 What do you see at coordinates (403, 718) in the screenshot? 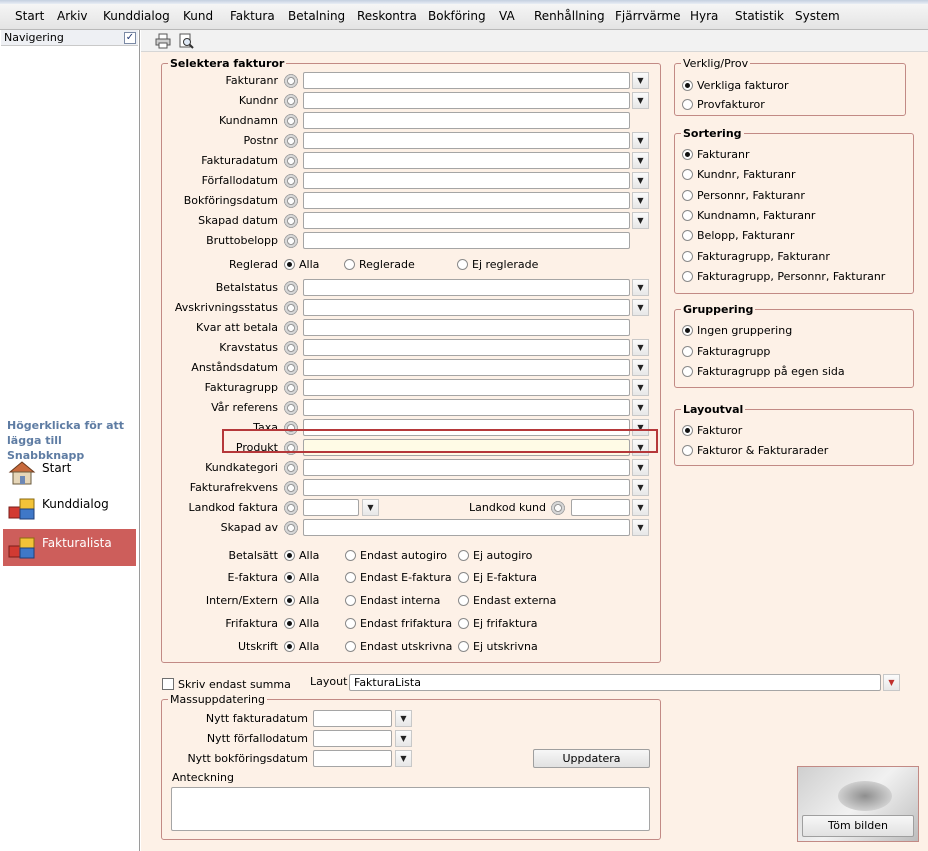
I see `nytt-fakturadatum-dropdown-button: ▼` at bounding box center [403, 718].